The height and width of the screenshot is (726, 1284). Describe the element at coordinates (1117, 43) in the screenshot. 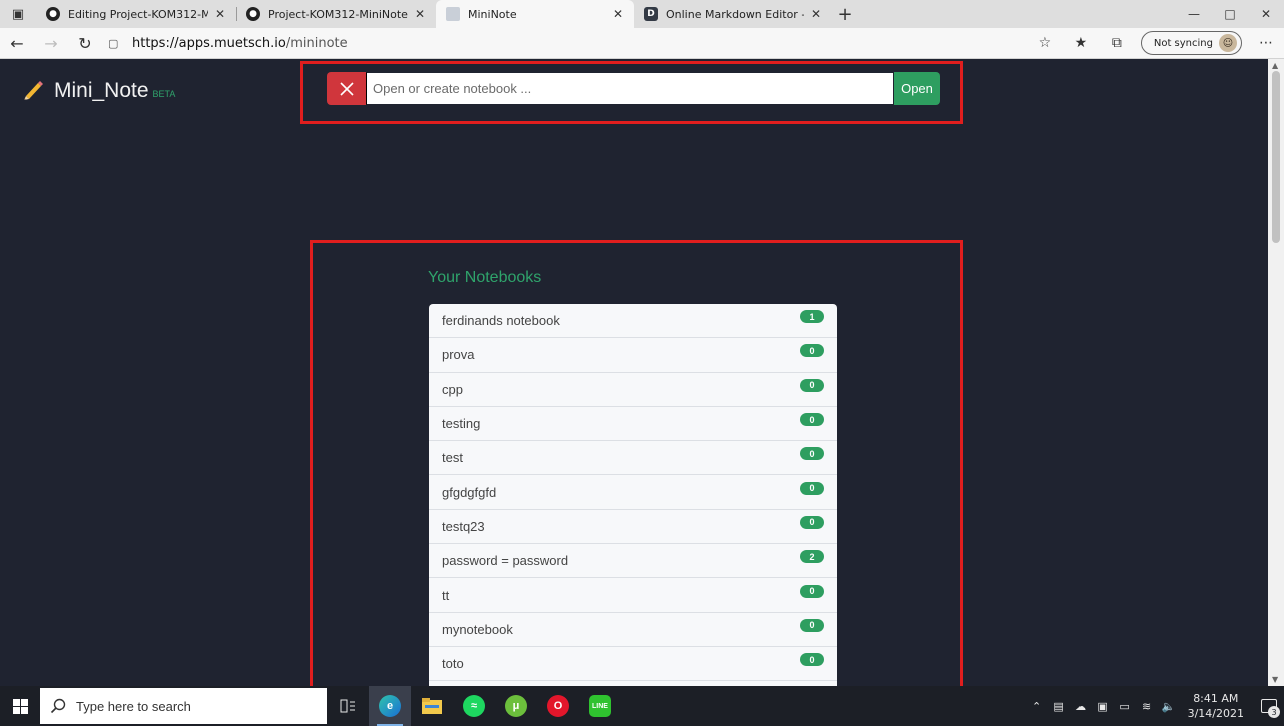

I see `collections-icon: ⧉` at that location.